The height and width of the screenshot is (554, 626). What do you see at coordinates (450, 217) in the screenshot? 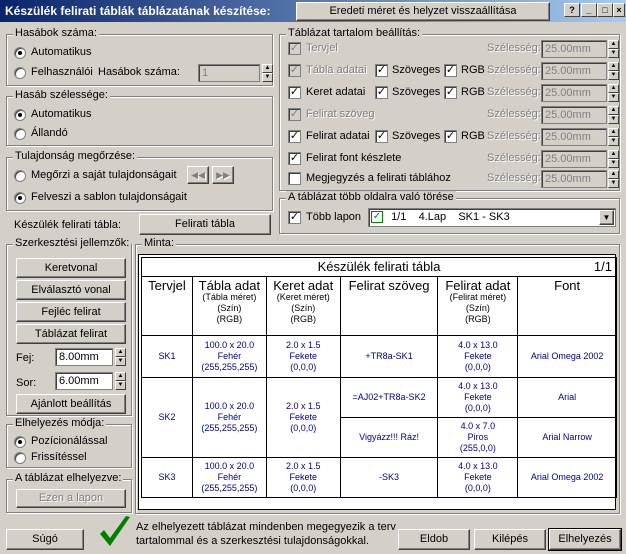
I see `page-select-value: 1/1 4.Lap SK1 - SK3` at bounding box center [450, 217].